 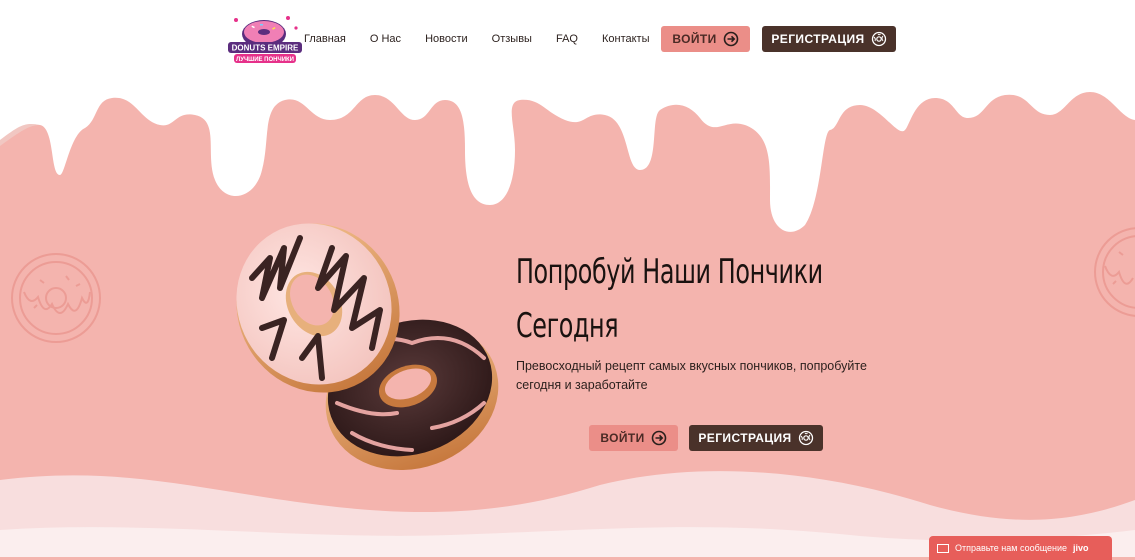 I want to click on logo-tagline: ЛУЧШИЕ ПОНЧИКИ, so click(x=265, y=60).